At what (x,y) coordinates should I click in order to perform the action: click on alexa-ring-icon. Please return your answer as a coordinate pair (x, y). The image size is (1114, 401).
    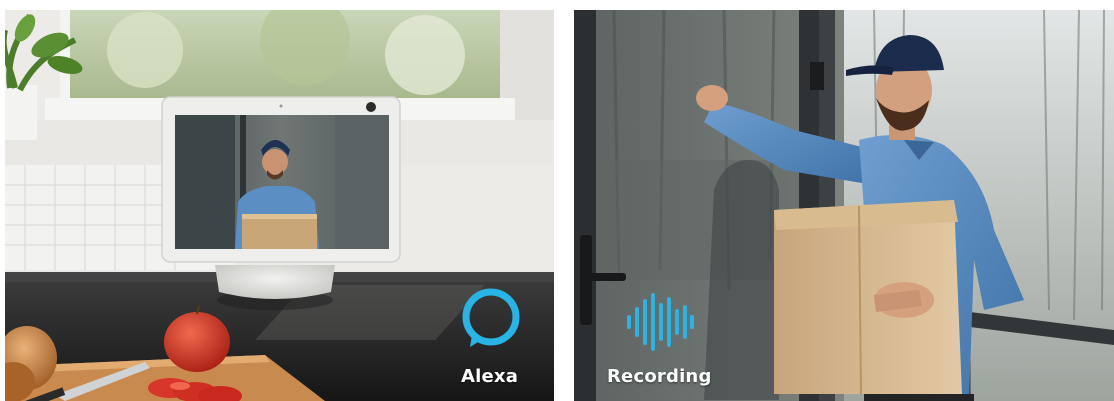
    Looking at the image, I should click on (491, 317).